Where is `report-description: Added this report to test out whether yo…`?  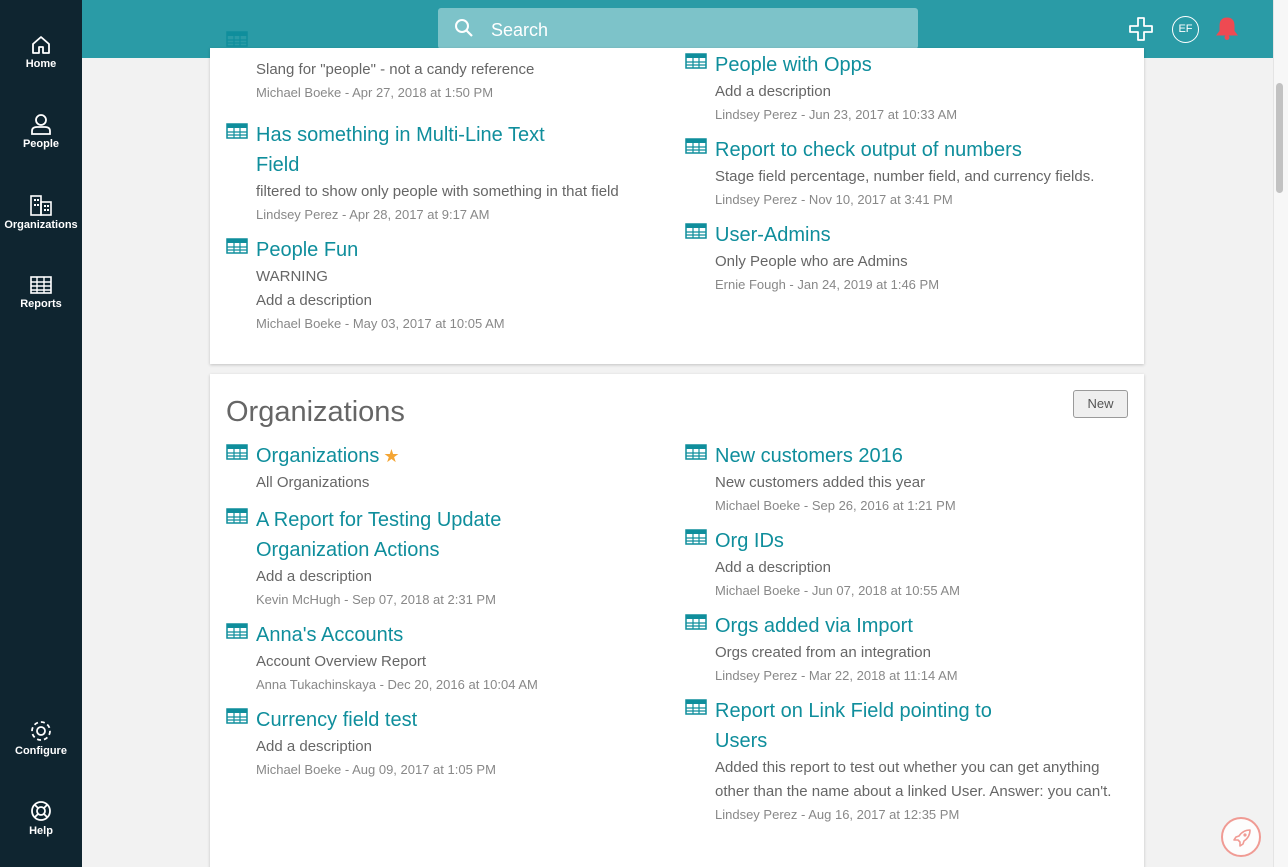
report-description: Added this report to test out whether yo… is located at coordinates (913, 779).